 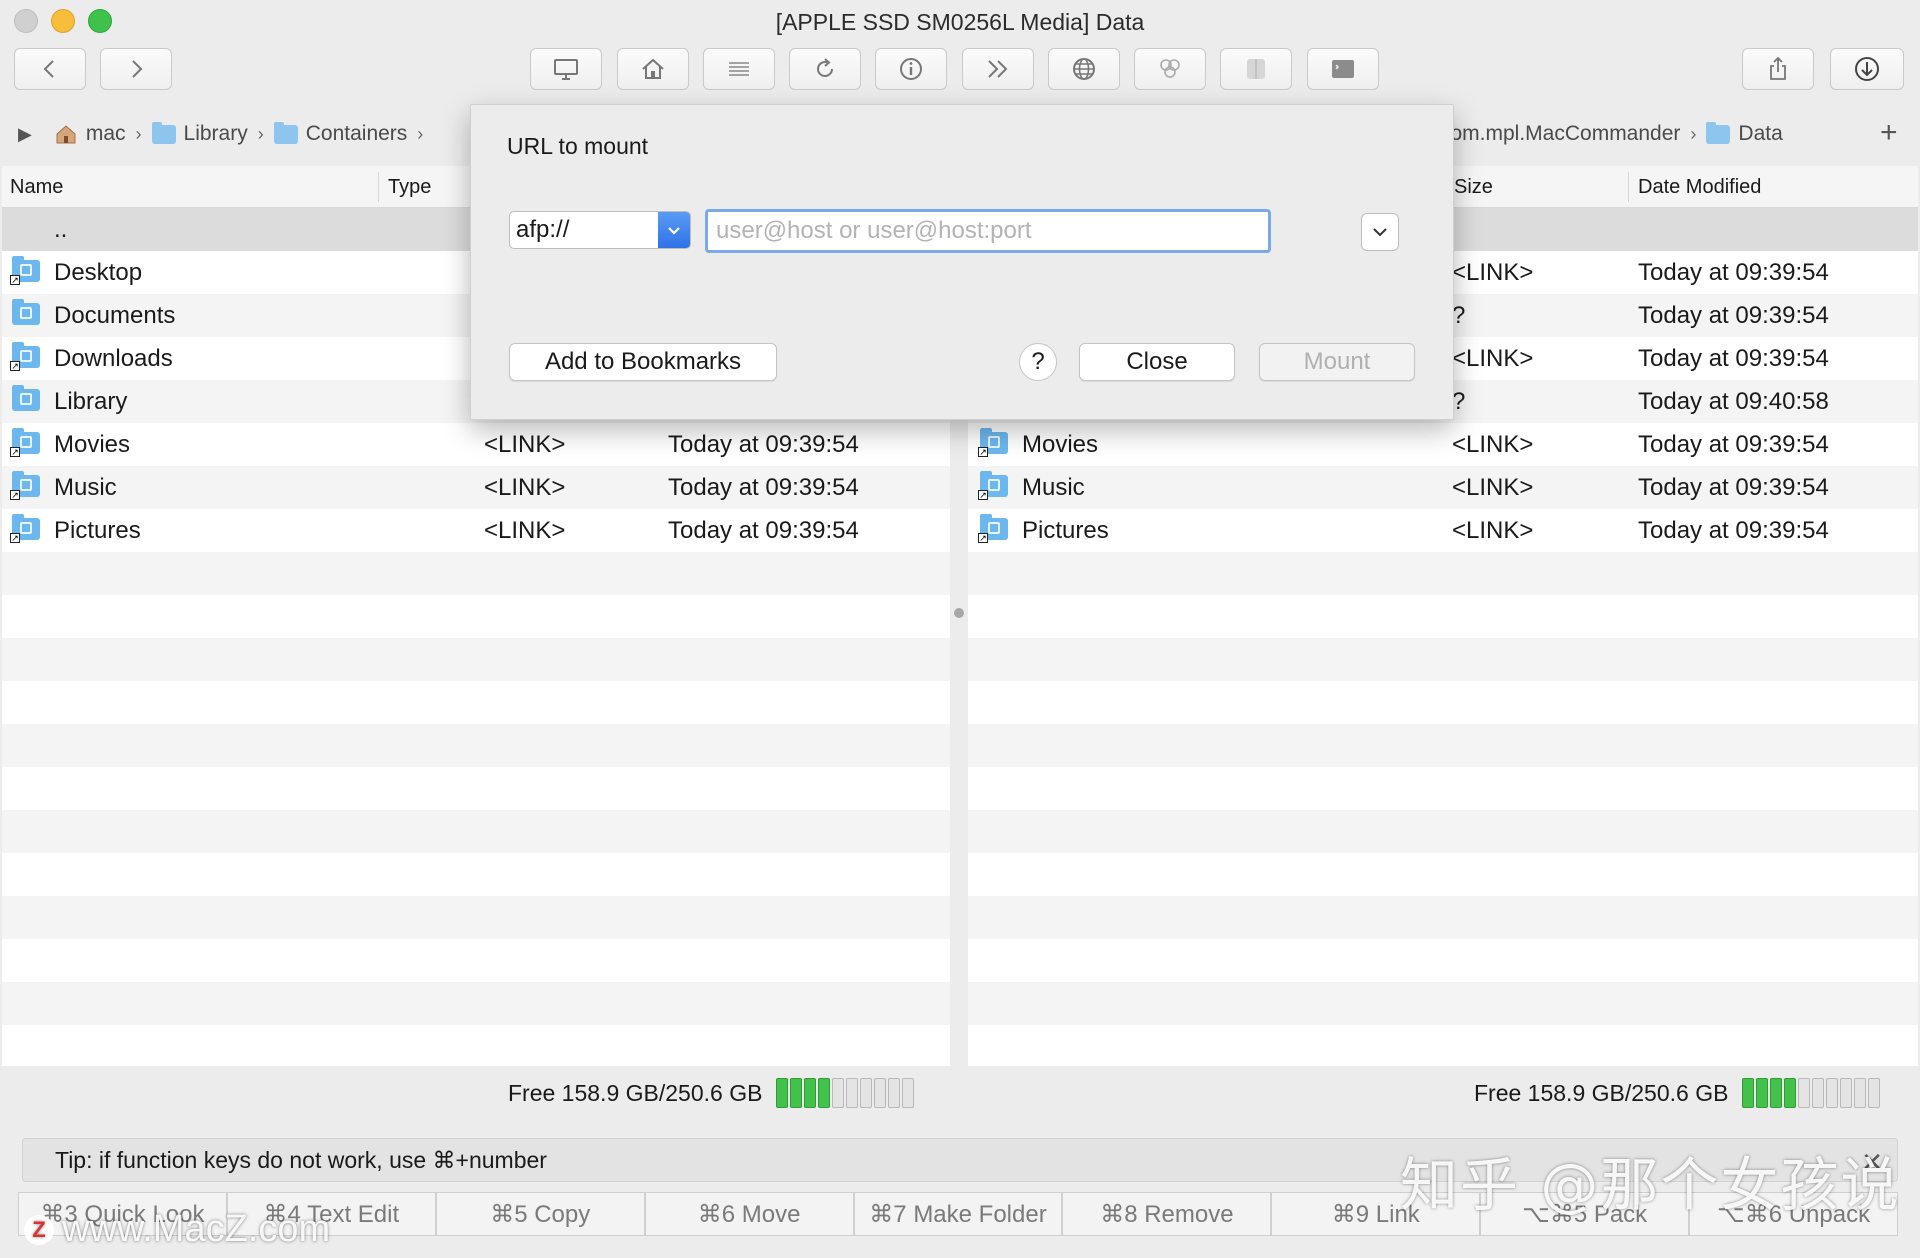 I want to click on add-to-bookmarks-button: Add to Bookmarks, so click(x=643, y=362).